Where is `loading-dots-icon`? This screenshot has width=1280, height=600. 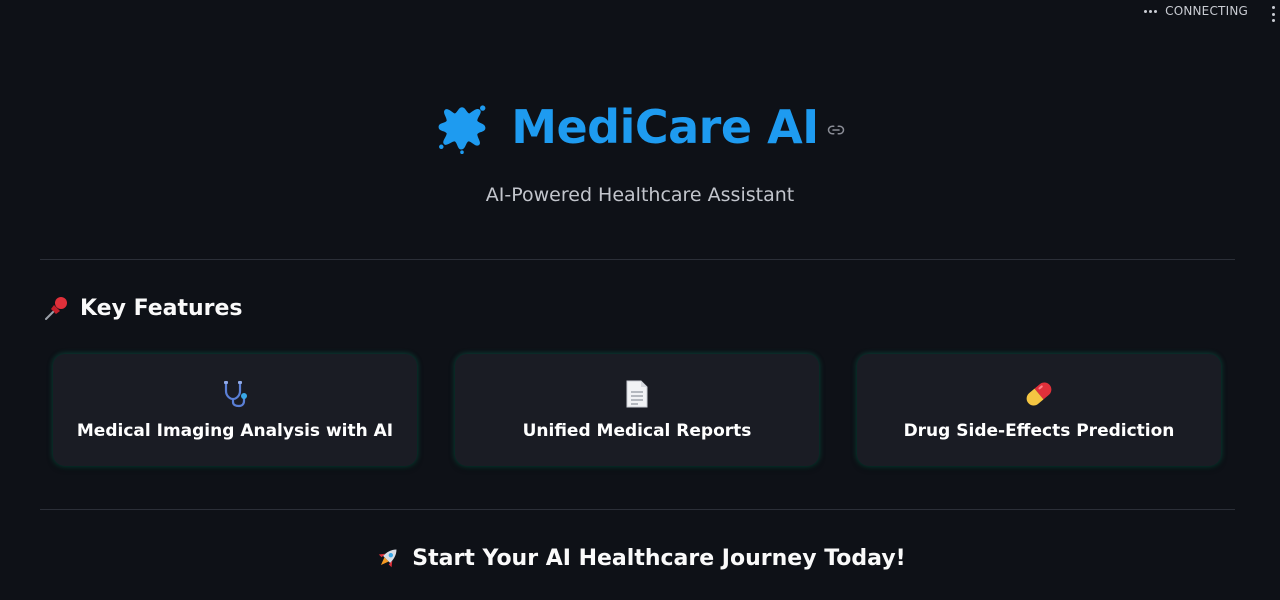 loading-dots-icon is located at coordinates (1151, 11).